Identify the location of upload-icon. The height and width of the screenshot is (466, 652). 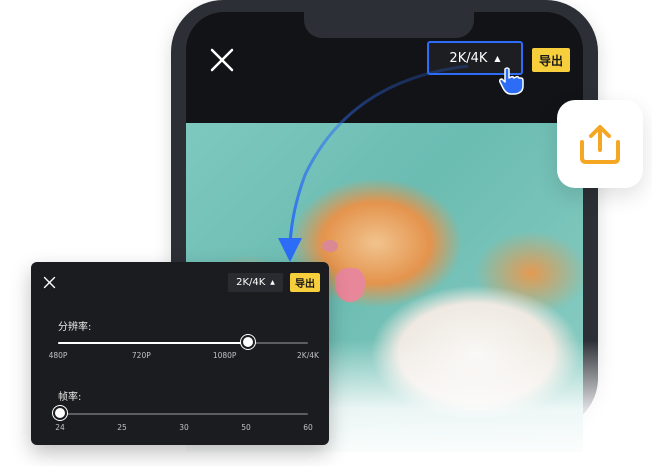
(600, 144).